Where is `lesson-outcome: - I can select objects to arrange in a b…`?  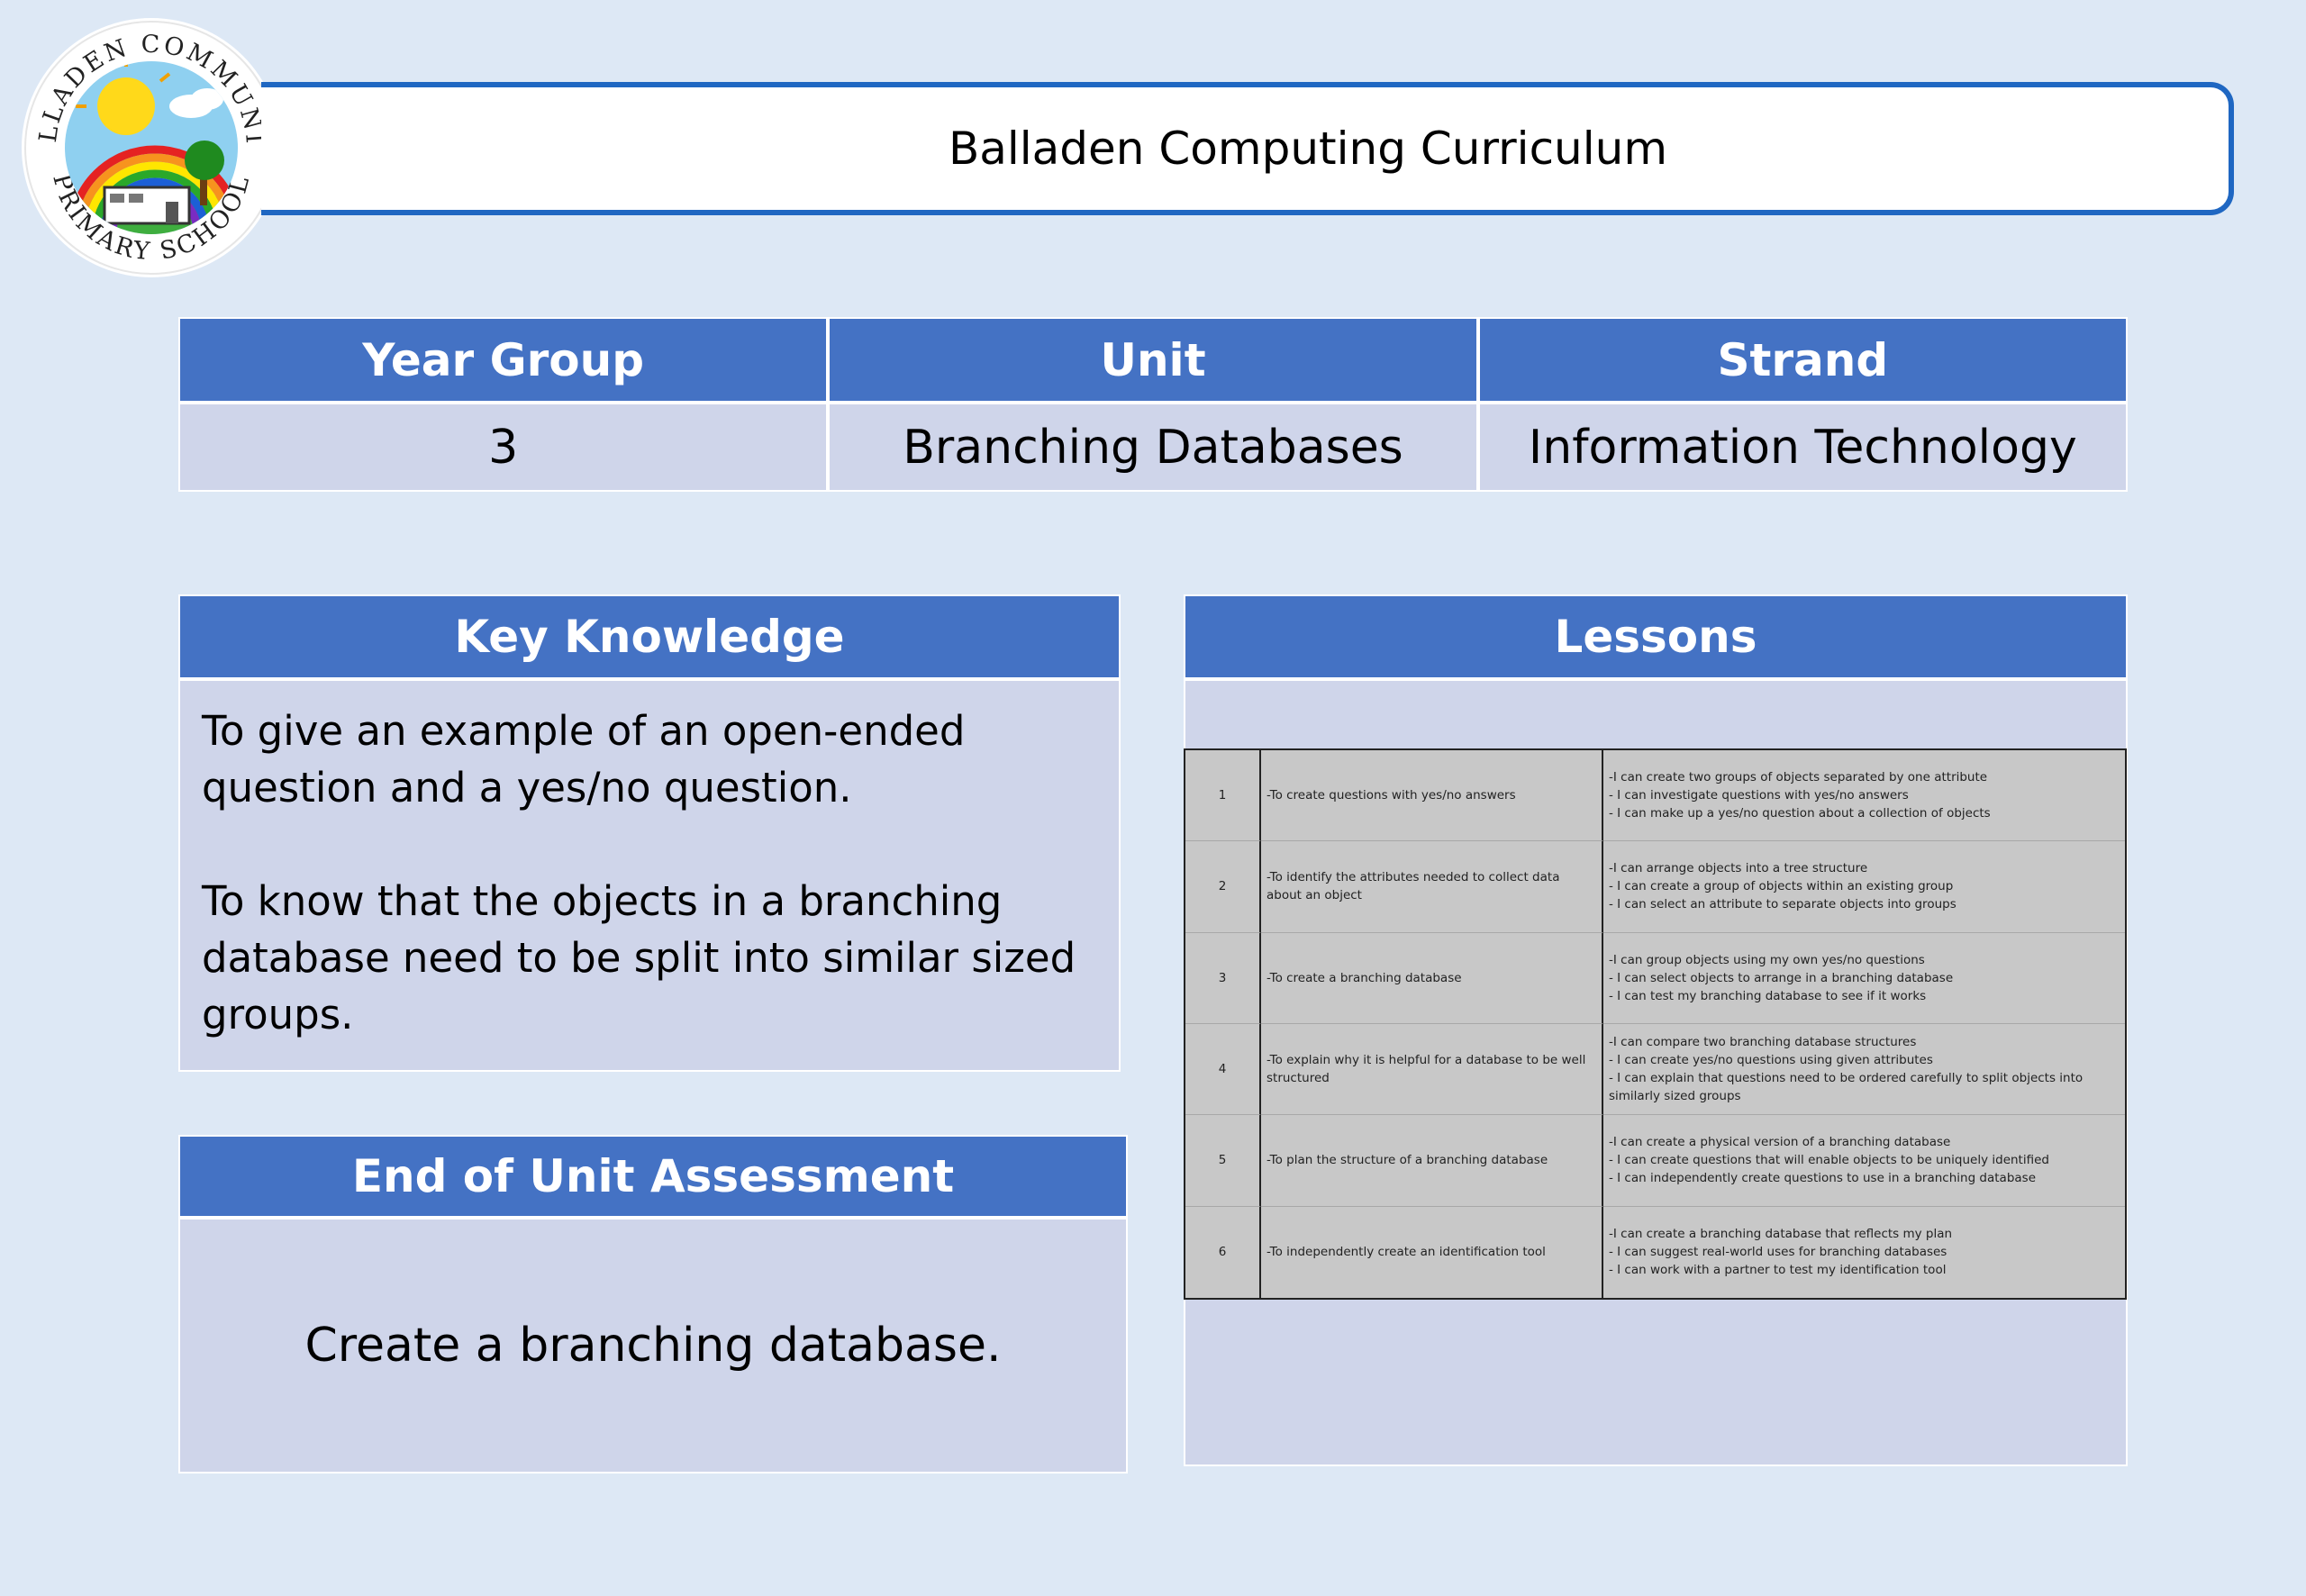
lesson-outcome: - I can select objects to arrange in a b… is located at coordinates (1781, 978).